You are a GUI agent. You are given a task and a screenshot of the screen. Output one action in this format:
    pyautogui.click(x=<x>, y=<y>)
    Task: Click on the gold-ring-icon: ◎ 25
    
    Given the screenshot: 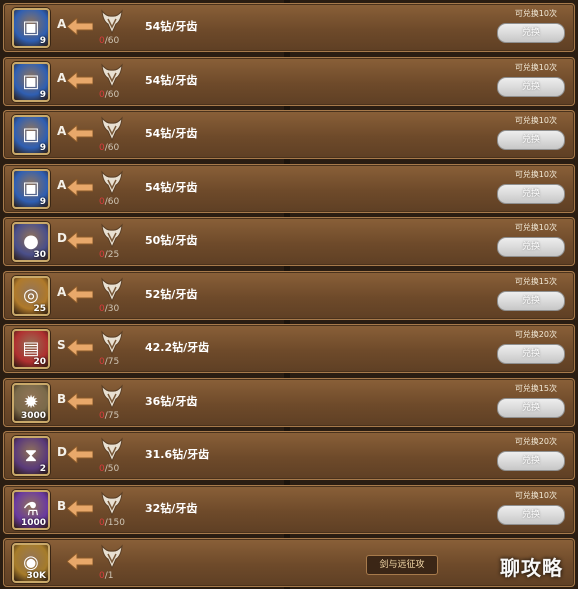 What is the action you would take?
    pyautogui.click(x=31, y=295)
    